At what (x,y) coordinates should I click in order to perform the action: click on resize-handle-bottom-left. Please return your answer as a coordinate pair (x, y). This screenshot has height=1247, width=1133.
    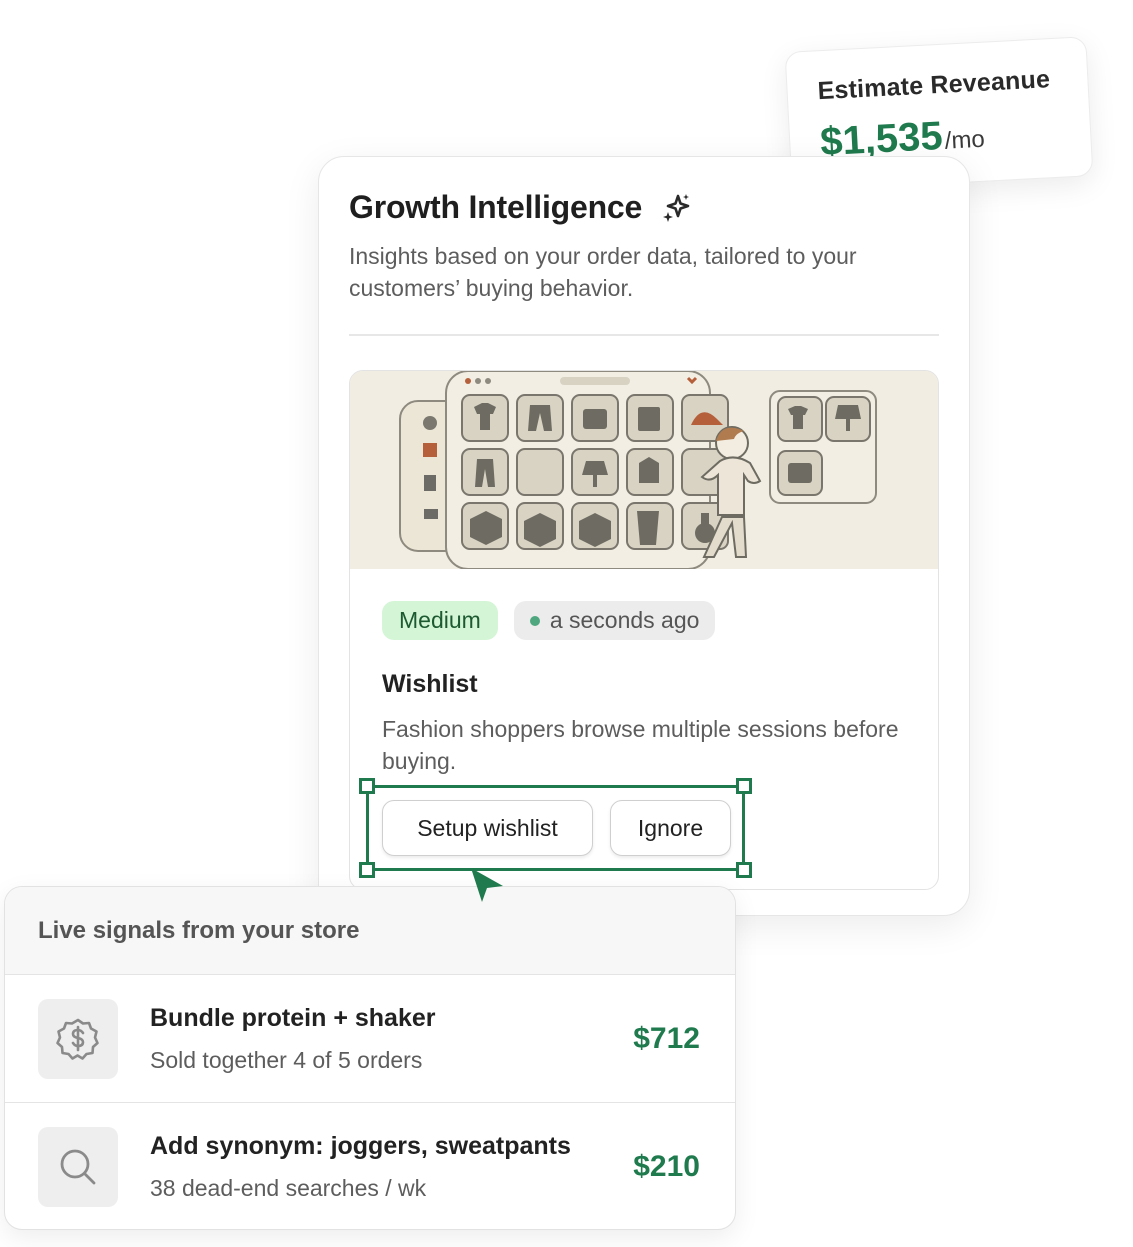
    Looking at the image, I should click on (367, 870).